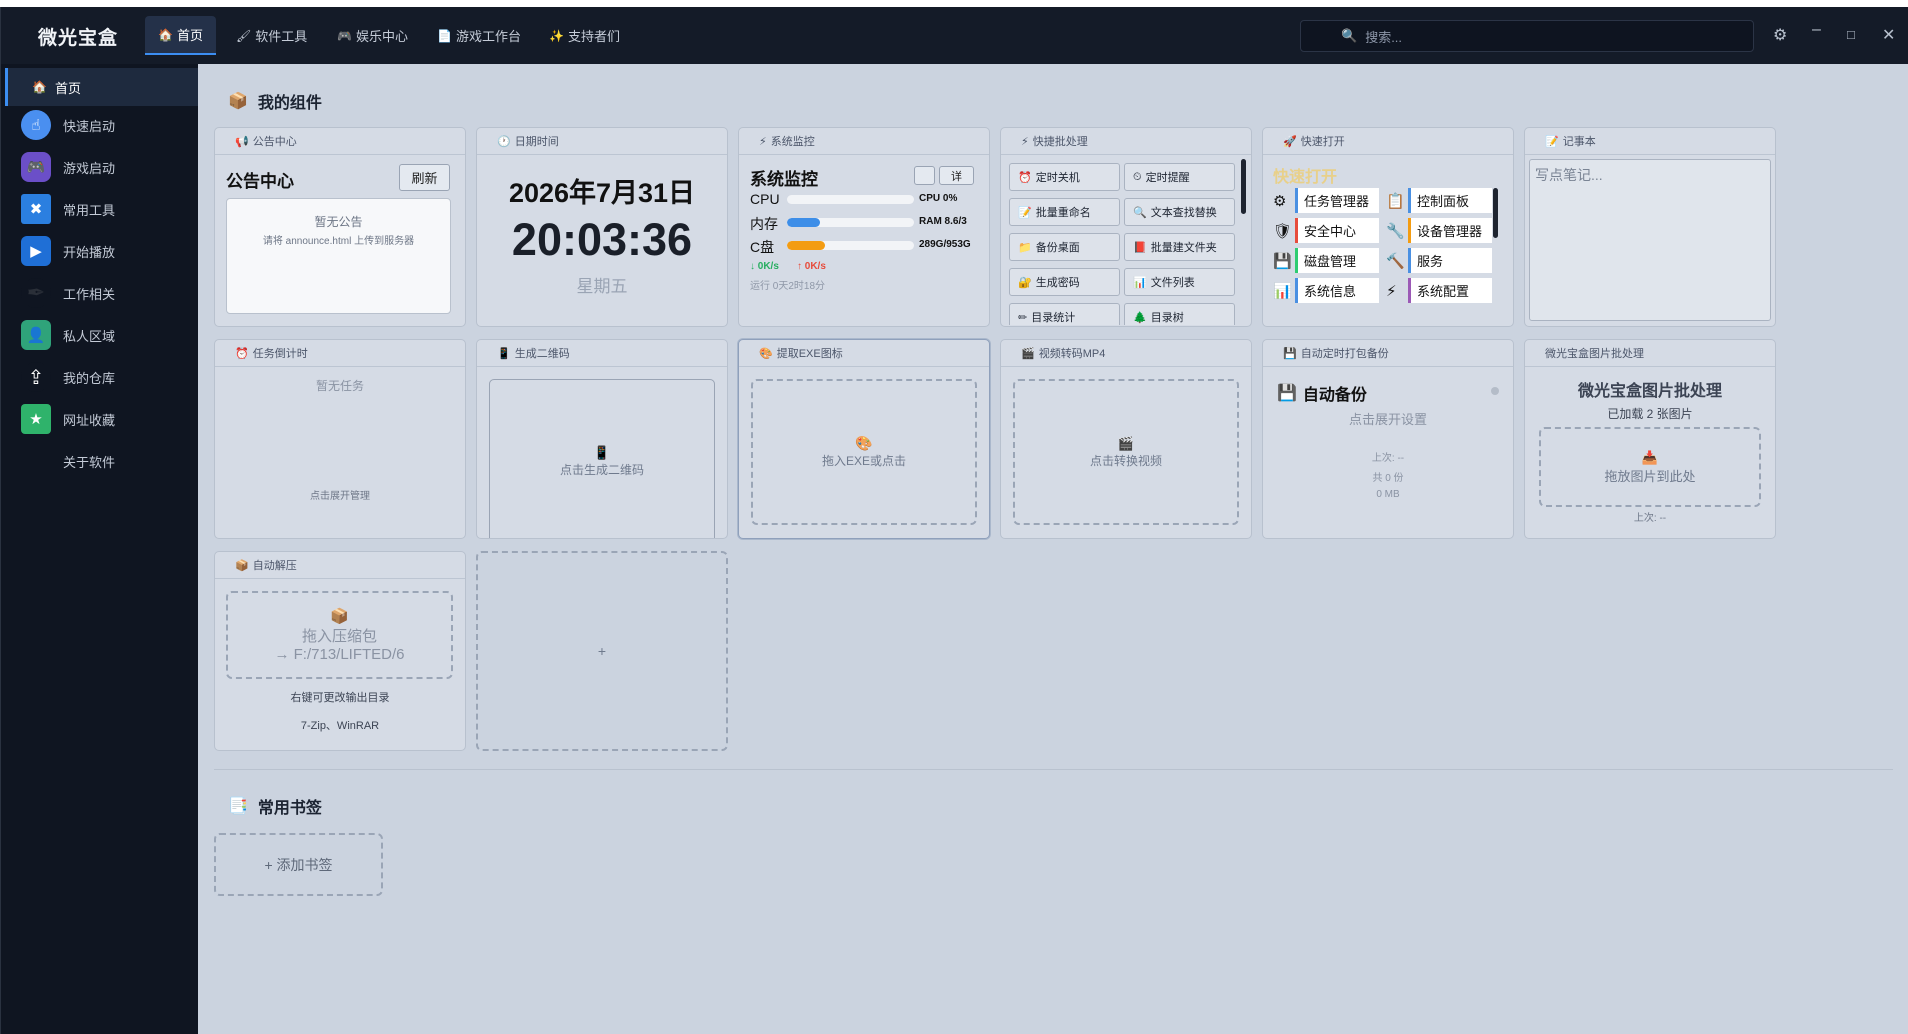  Describe the element at coordinates (89, 378) in the screenshot. I see `sidebar-item-label: 我的仓库` at that location.